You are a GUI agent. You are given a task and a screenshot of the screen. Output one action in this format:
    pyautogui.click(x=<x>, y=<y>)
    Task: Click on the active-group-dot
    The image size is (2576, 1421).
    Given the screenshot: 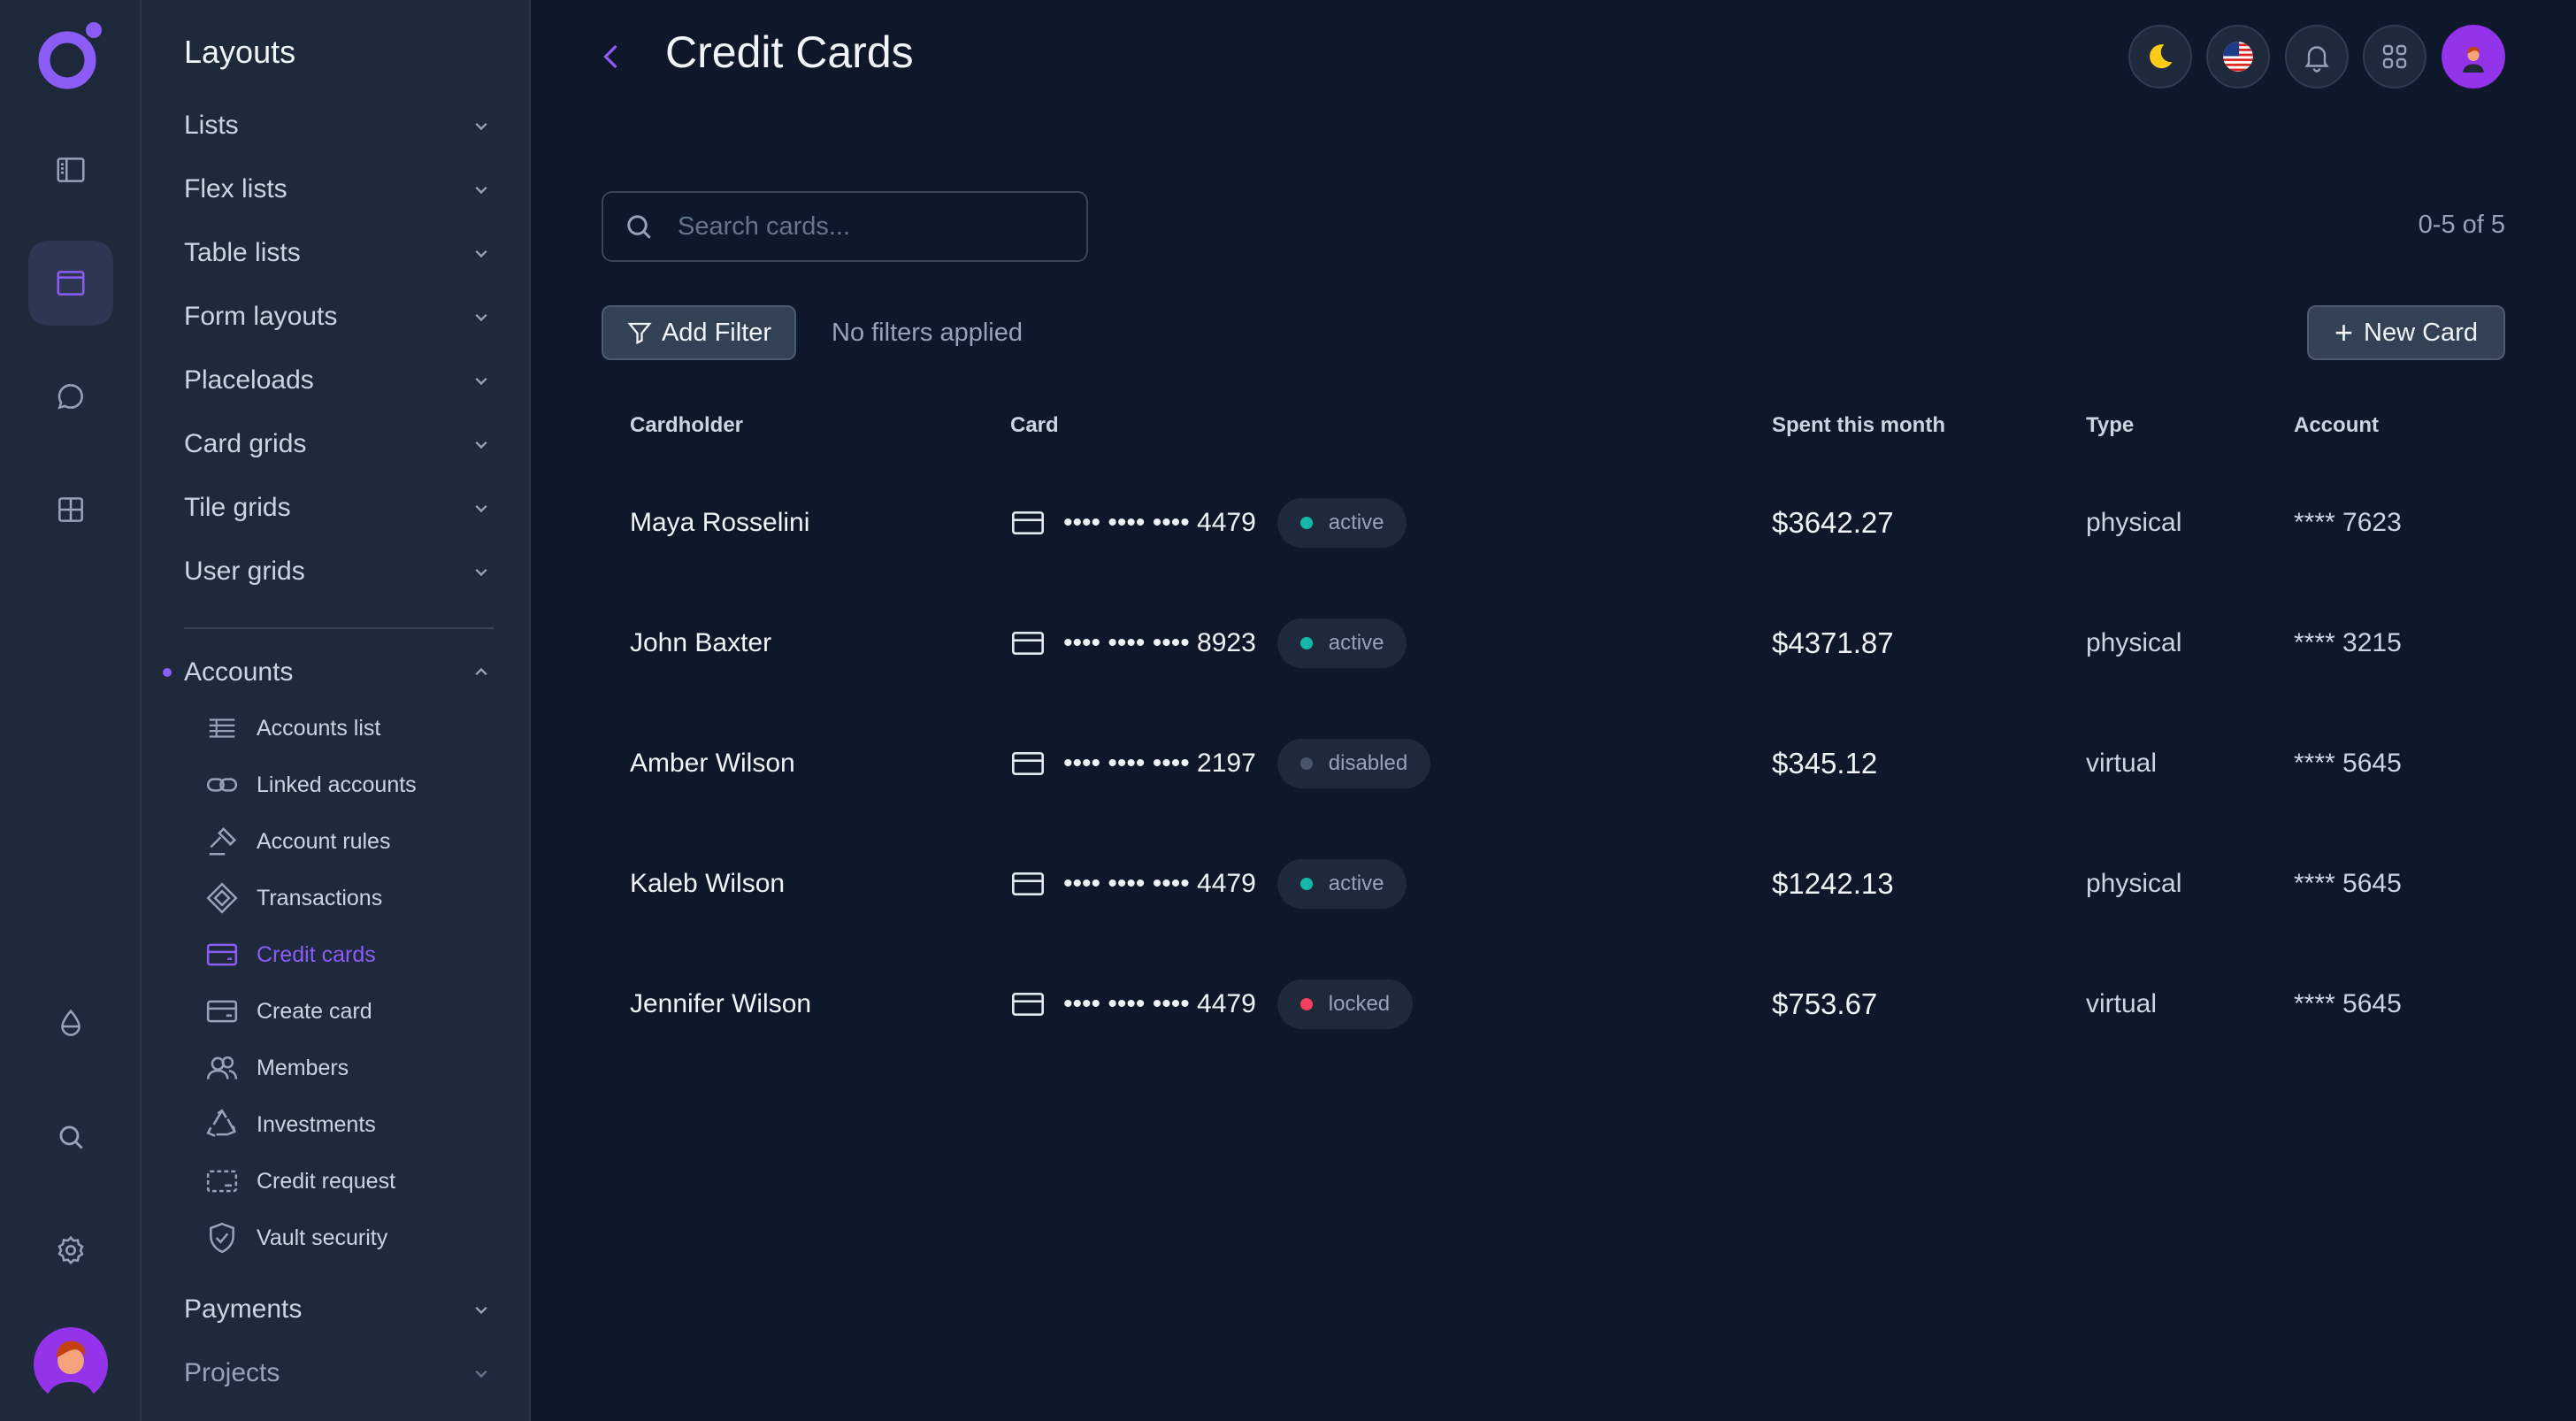 What is the action you would take?
    pyautogui.click(x=167, y=672)
    